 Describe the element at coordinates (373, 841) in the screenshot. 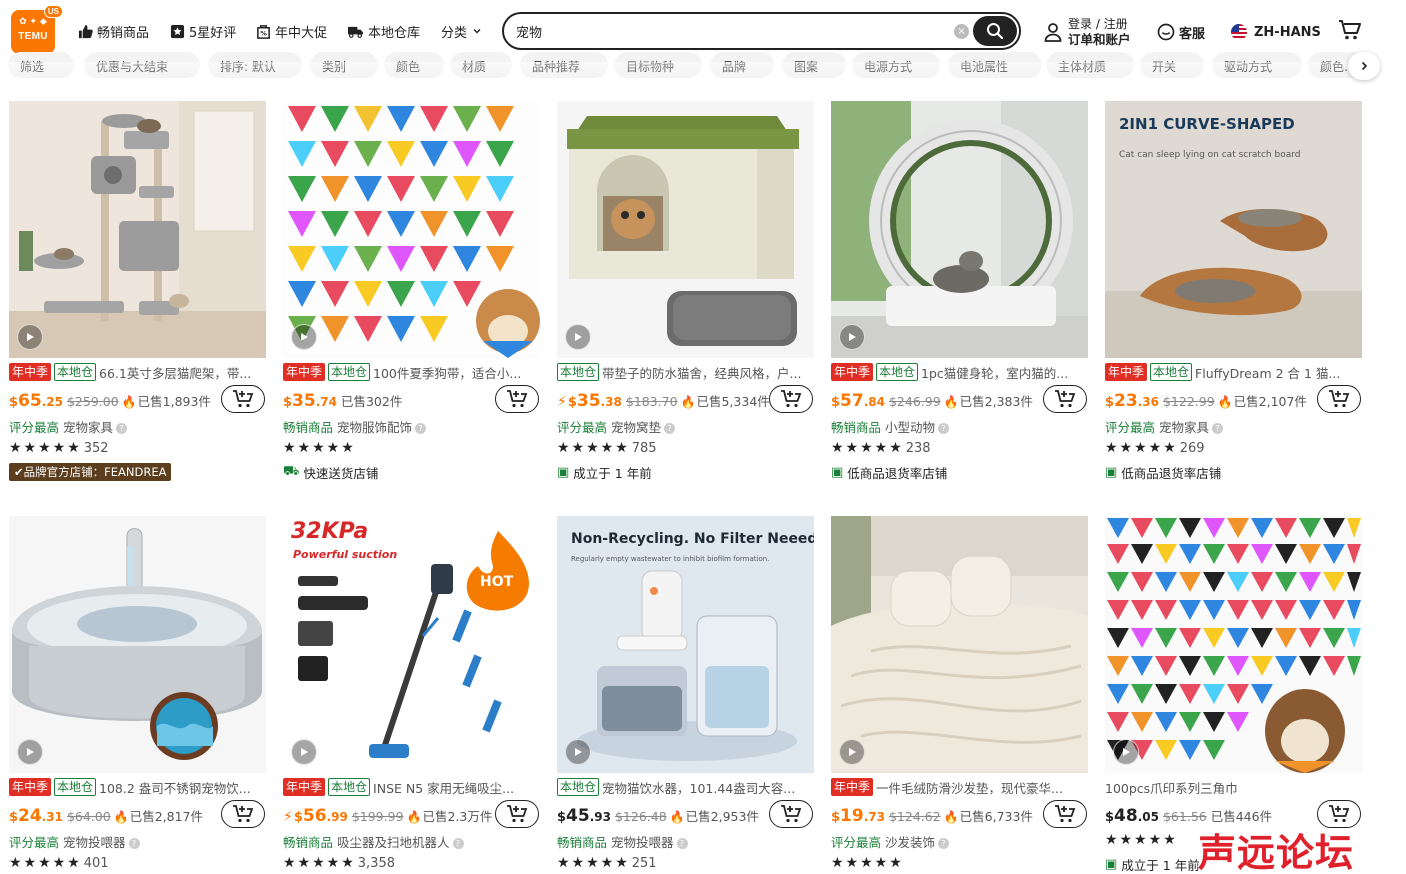

I see `category-row: 畅销商品 吸尘器及扫地机器人?` at that location.